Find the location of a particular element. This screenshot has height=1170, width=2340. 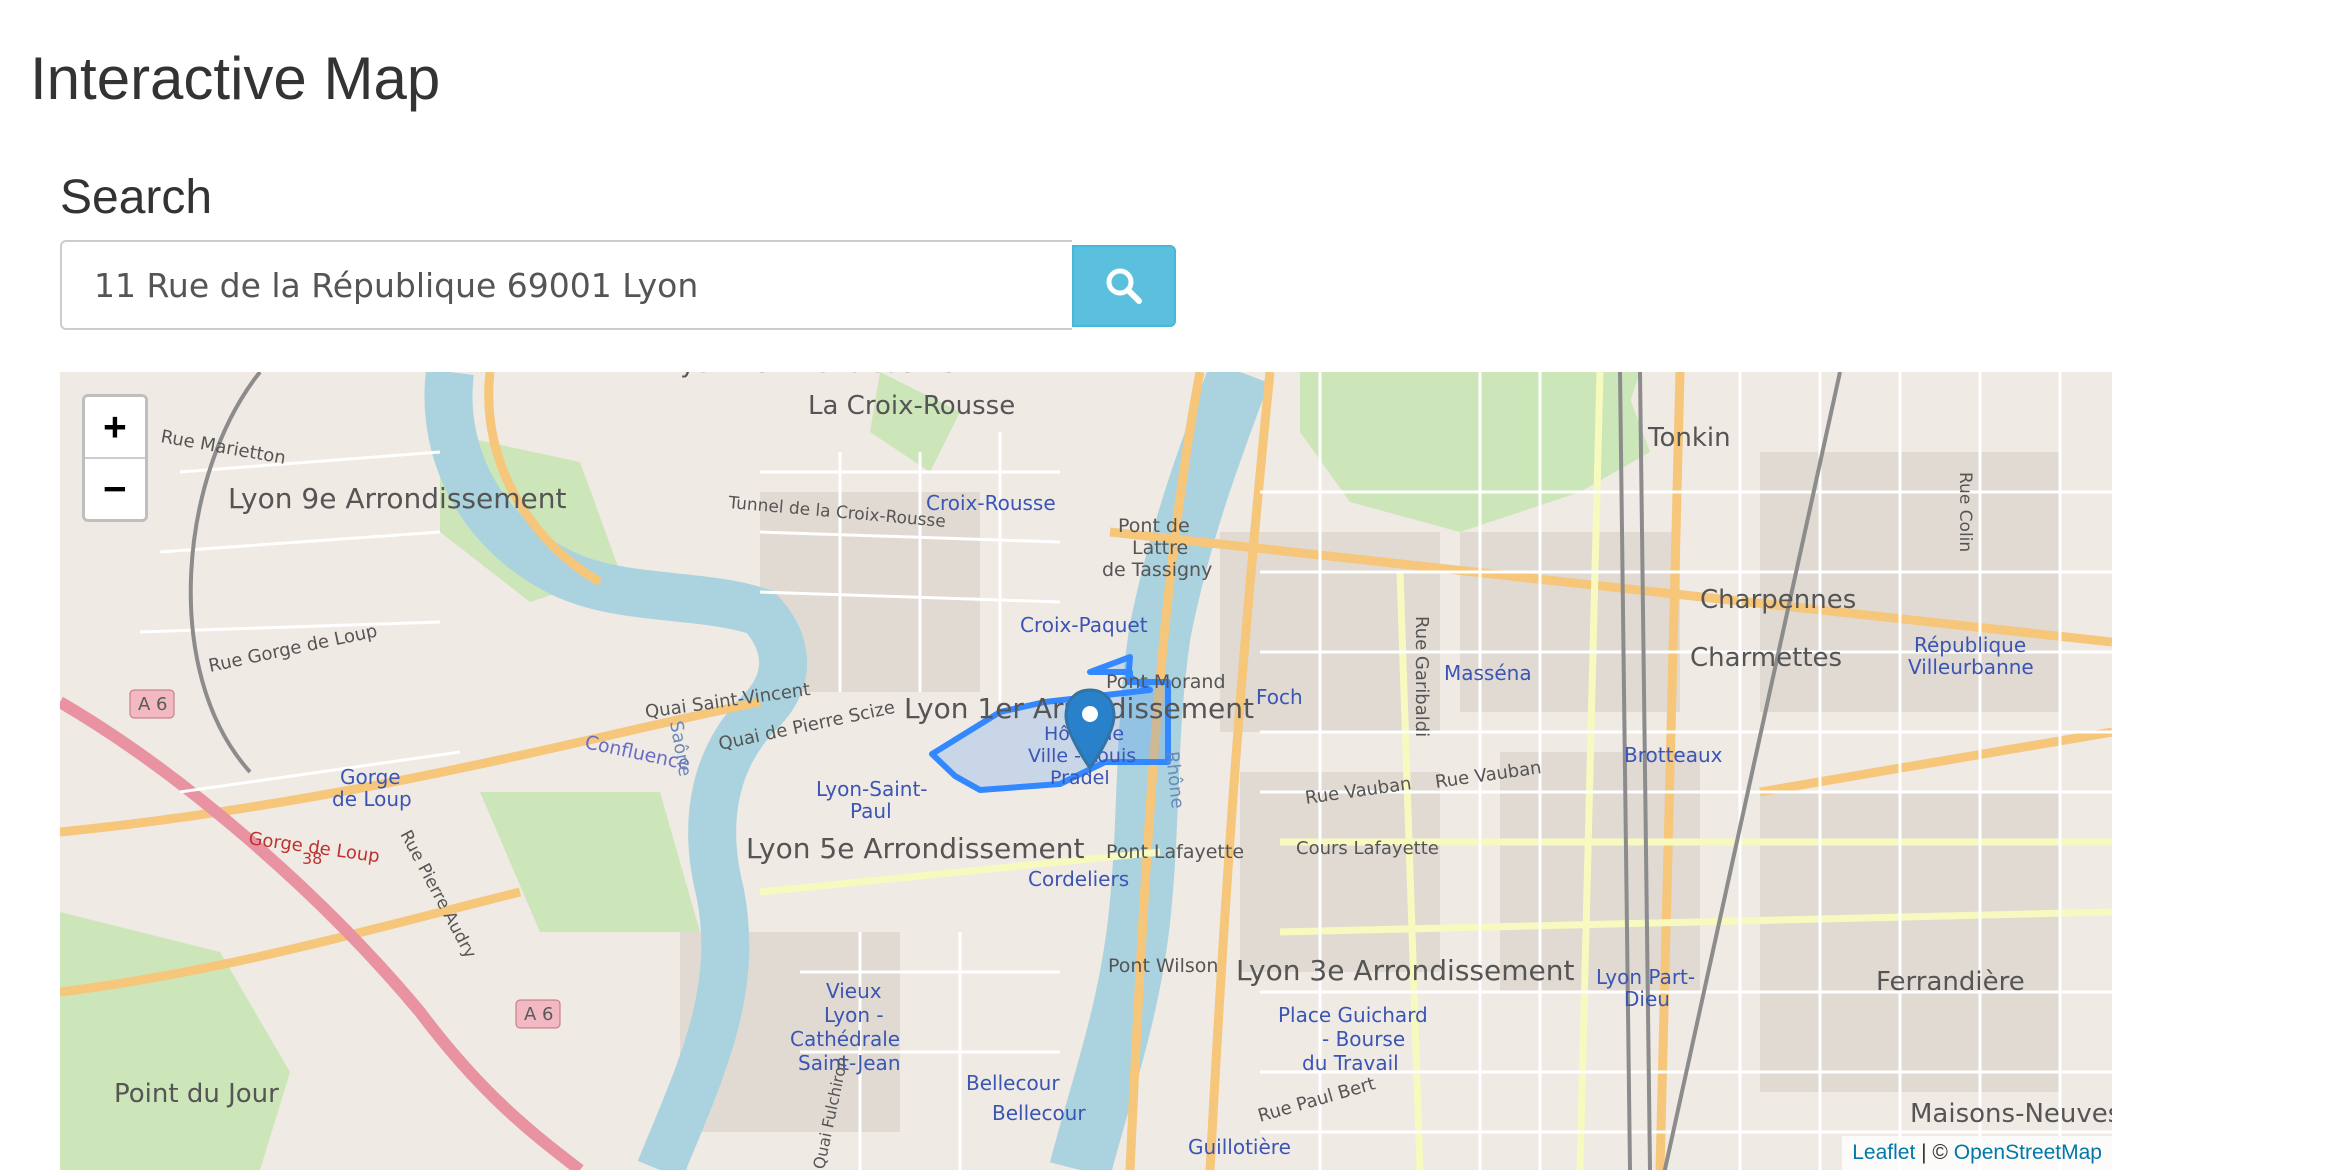

svg-text: Pont Morand is located at coordinates (1166, 682).